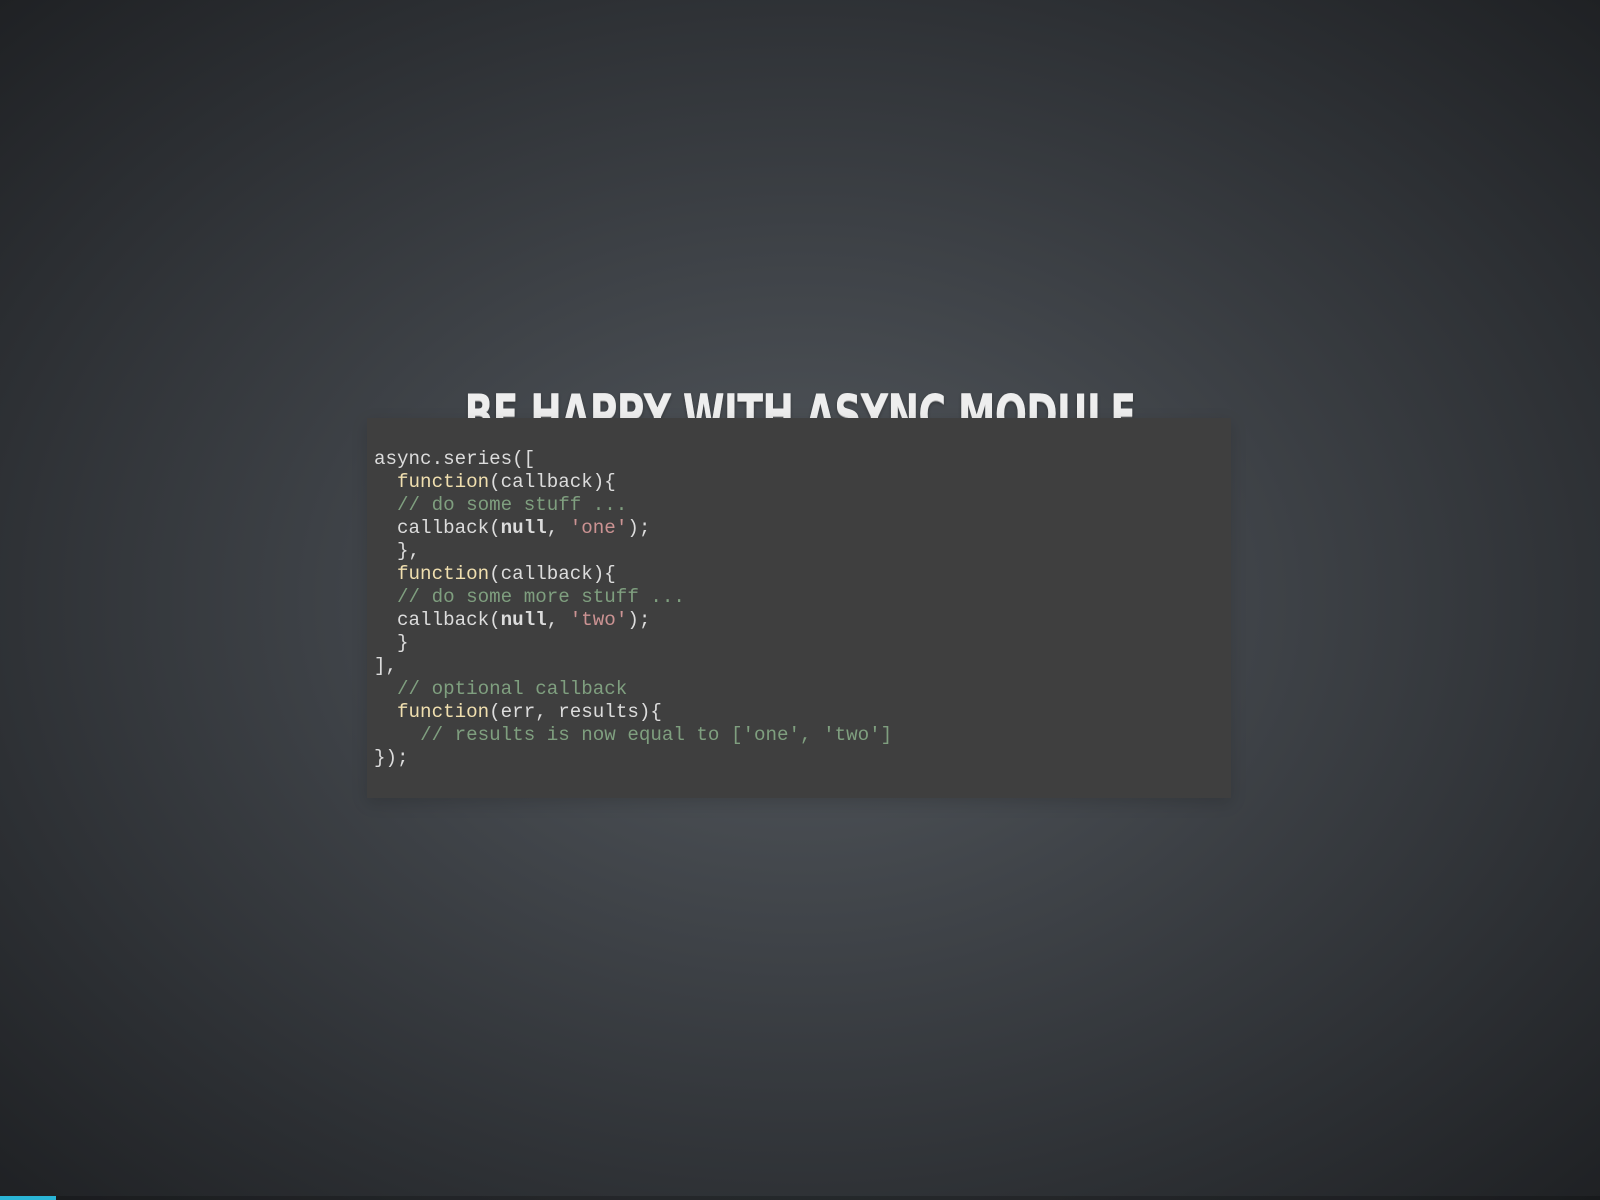 This screenshot has height=1200, width=1600. What do you see at coordinates (575, 712) in the screenshot?
I see `code-text: (err, results){` at bounding box center [575, 712].